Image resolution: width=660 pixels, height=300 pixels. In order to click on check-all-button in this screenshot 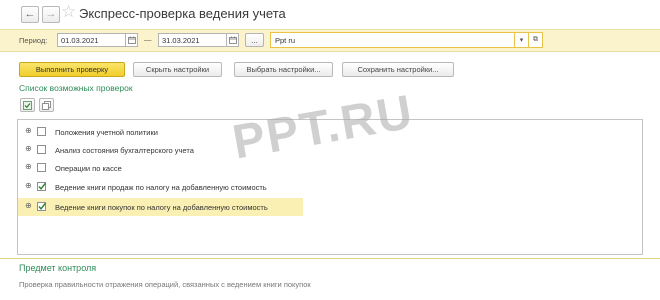, I will do `click(27, 105)`.